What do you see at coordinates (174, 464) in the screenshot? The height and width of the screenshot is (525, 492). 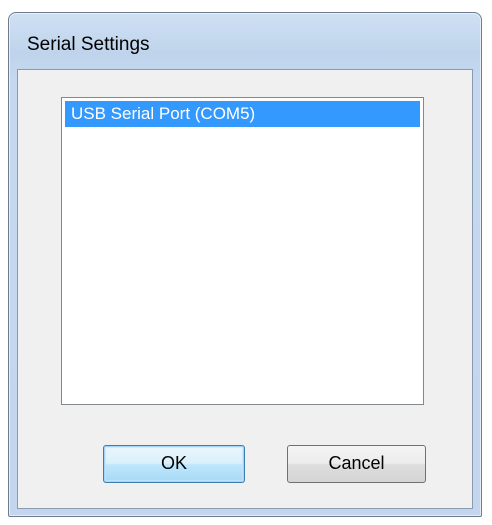 I see `ok-button: OK` at bounding box center [174, 464].